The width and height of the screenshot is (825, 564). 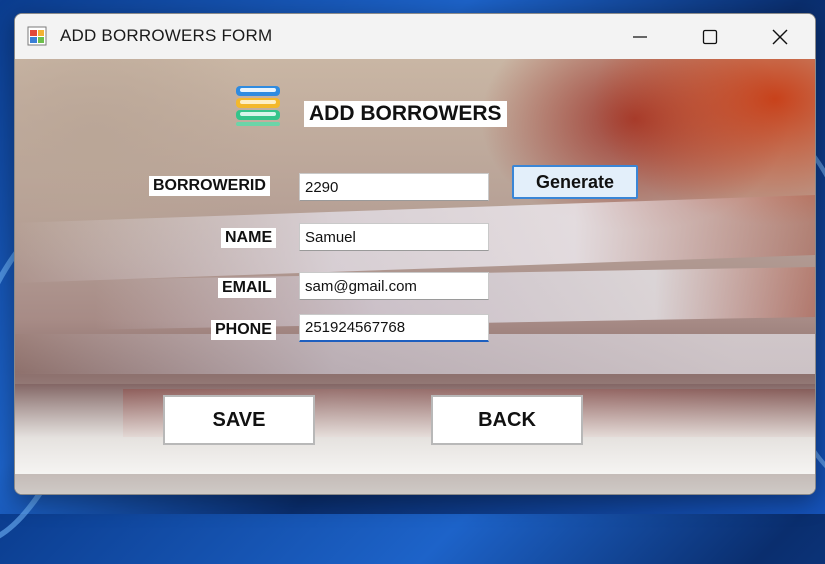 What do you see at coordinates (249, 238) in the screenshot?
I see `name-label: NAME` at bounding box center [249, 238].